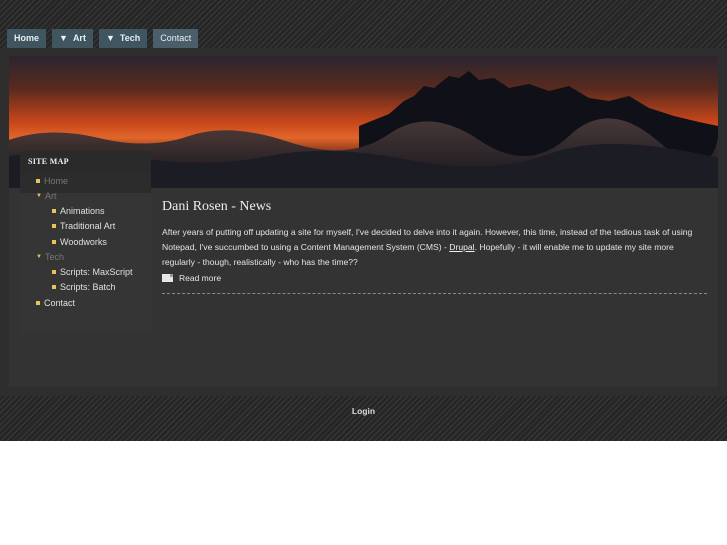  What do you see at coordinates (216, 207) in the screenshot?
I see `article-title: Dani Rosen - News` at bounding box center [216, 207].